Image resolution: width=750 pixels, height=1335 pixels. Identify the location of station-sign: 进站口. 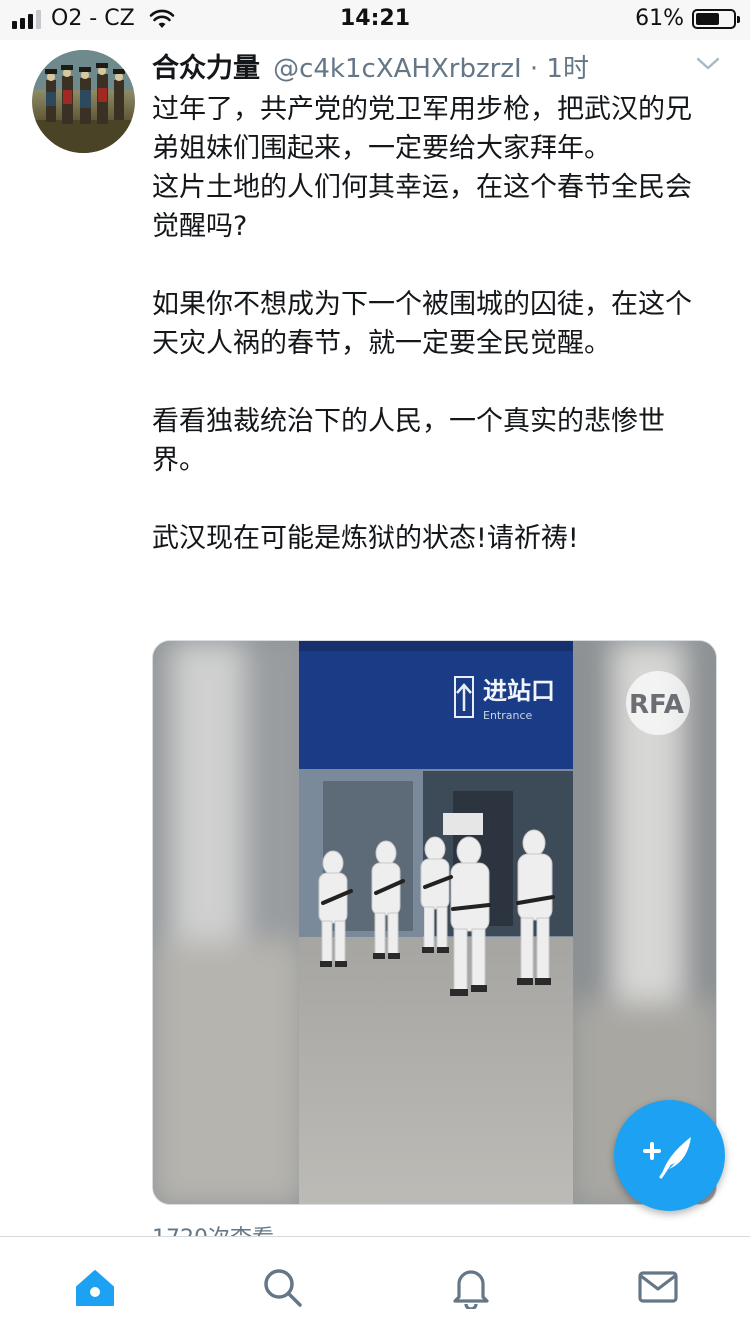
(519, 691).